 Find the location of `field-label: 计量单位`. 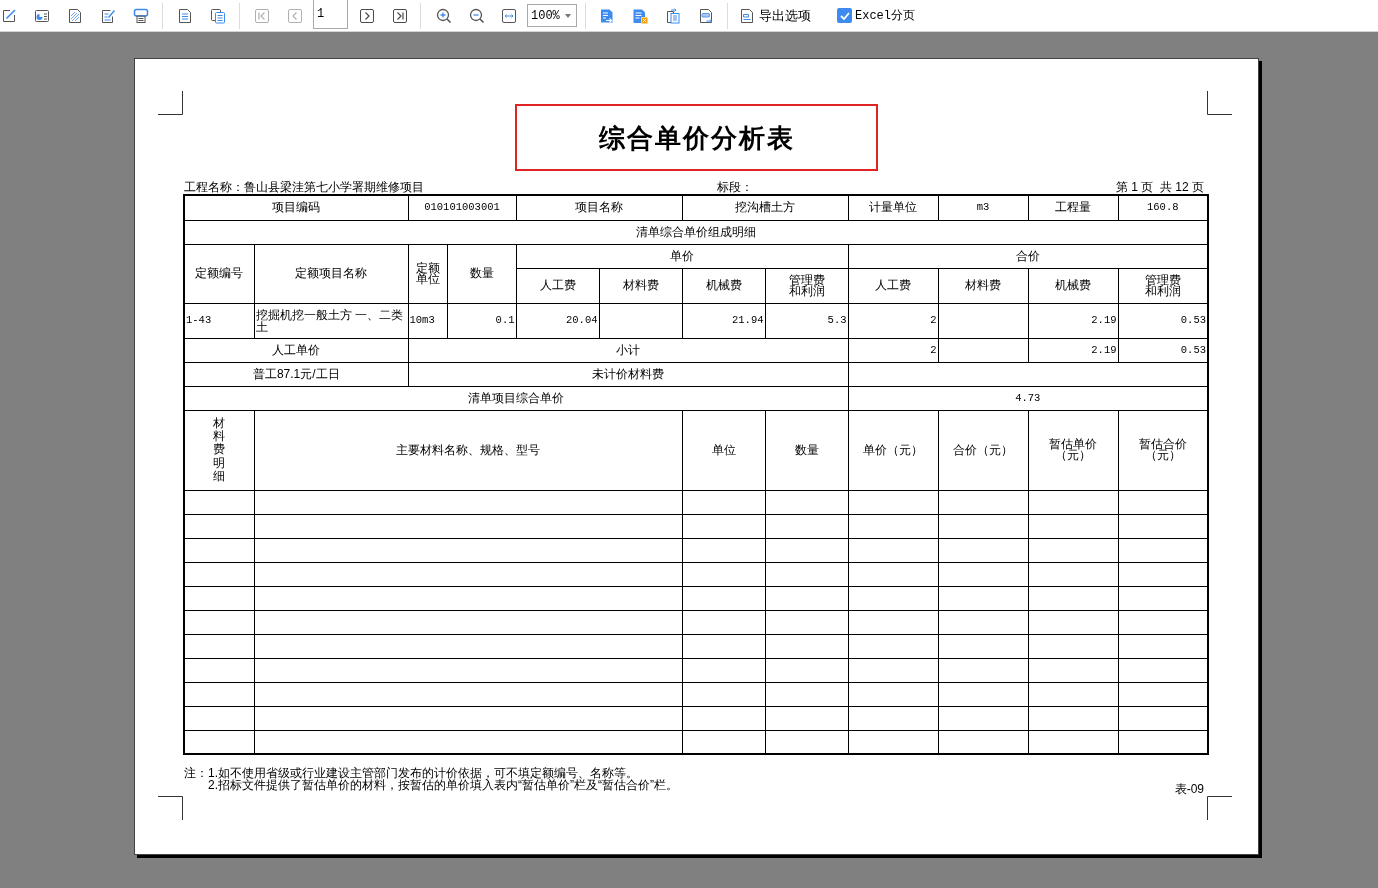

field-label: 计量单位 is located at coordinates (893, 207).